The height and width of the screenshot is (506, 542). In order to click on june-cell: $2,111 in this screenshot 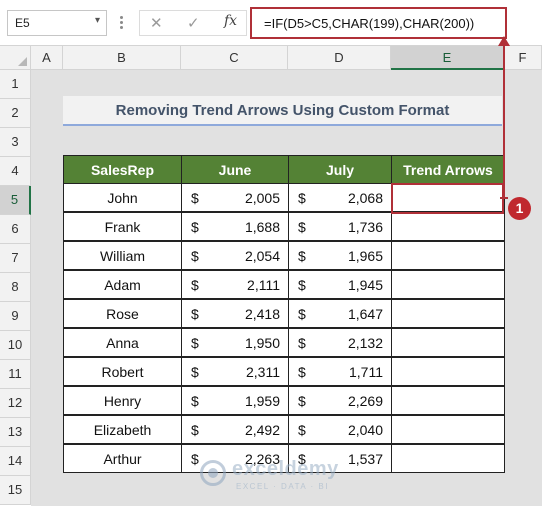, I will do `click(235, 284)`.